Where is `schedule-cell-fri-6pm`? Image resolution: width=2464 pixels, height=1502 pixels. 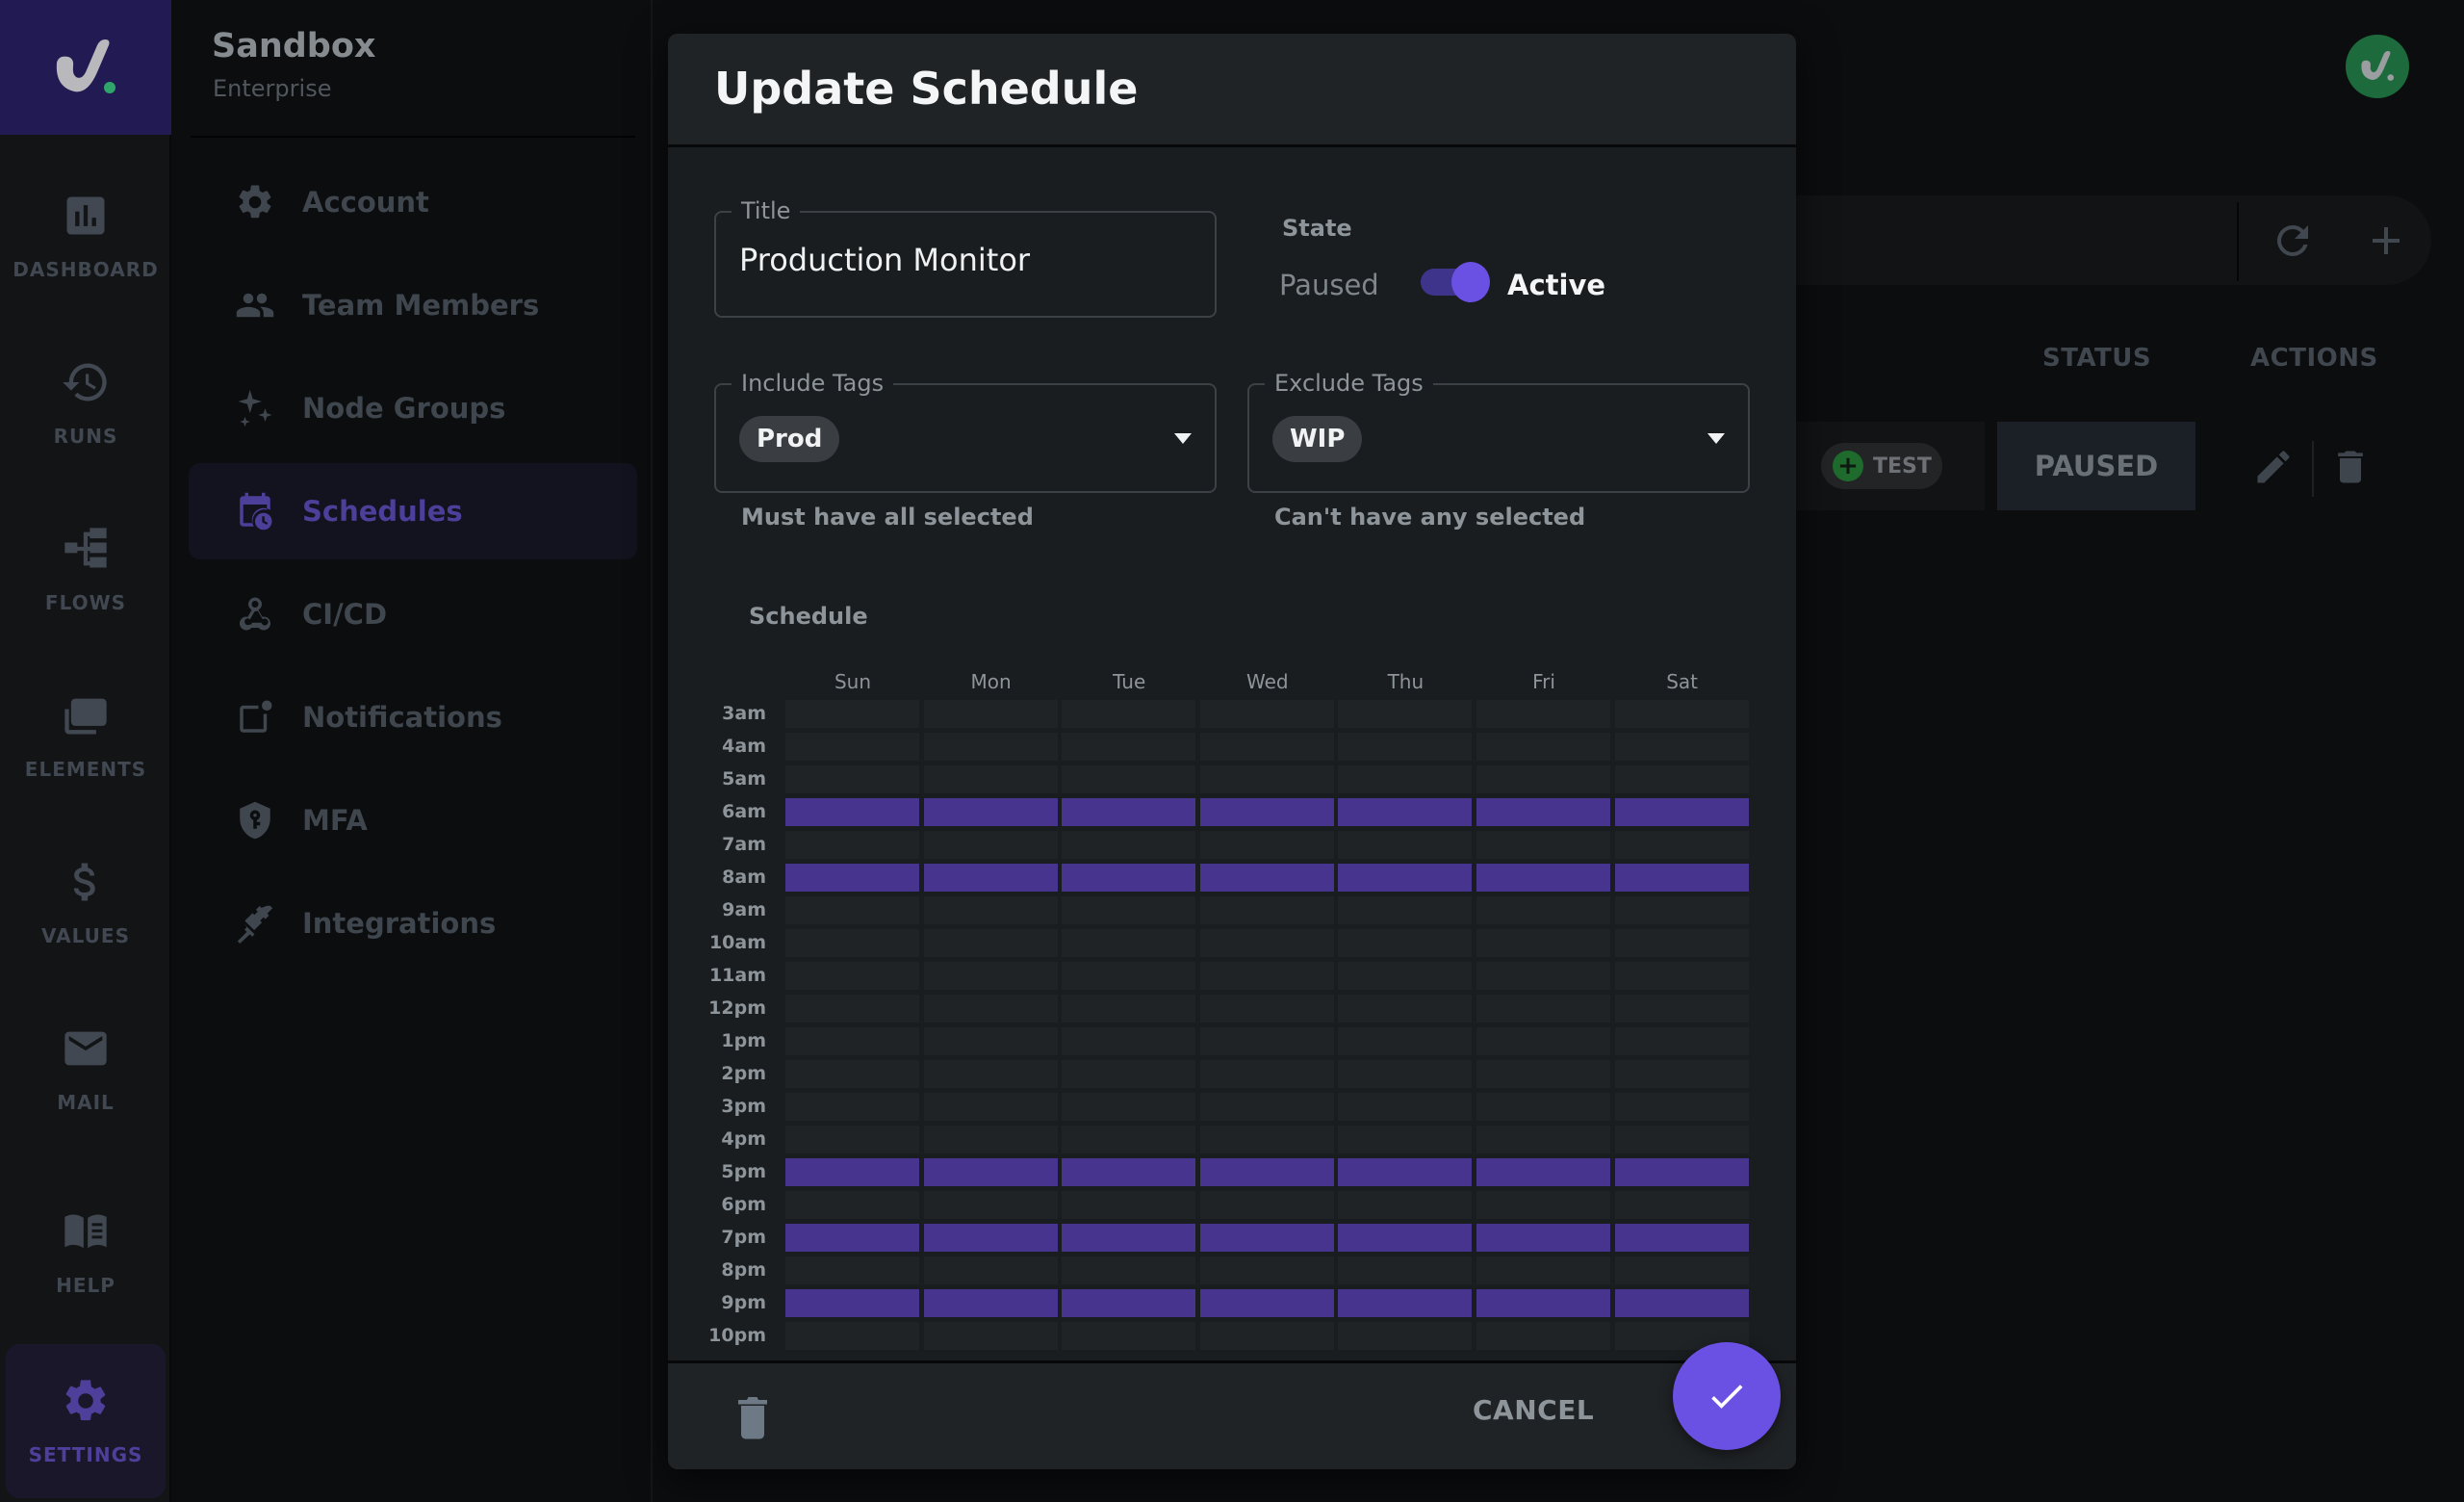
schedule-cell-fri-6pm is located at coordinates (1543, 1205).